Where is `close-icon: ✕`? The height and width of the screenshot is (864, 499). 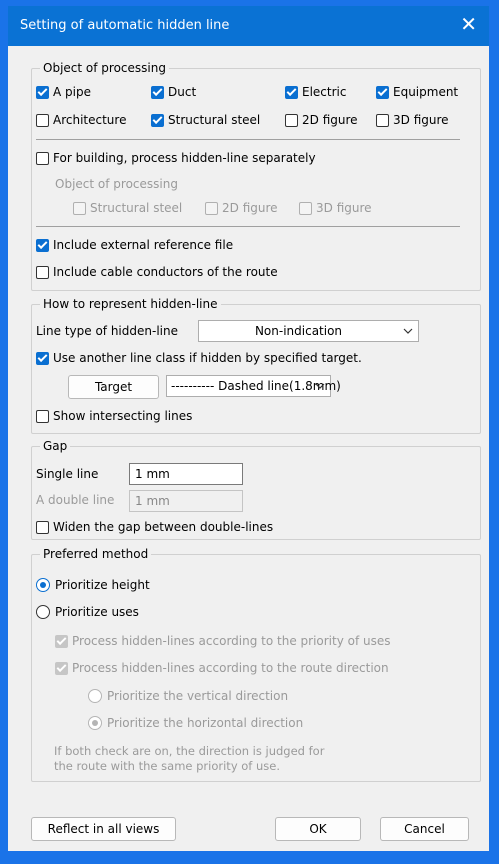
close-icon: ✕ is located at coordinates (468, 24).